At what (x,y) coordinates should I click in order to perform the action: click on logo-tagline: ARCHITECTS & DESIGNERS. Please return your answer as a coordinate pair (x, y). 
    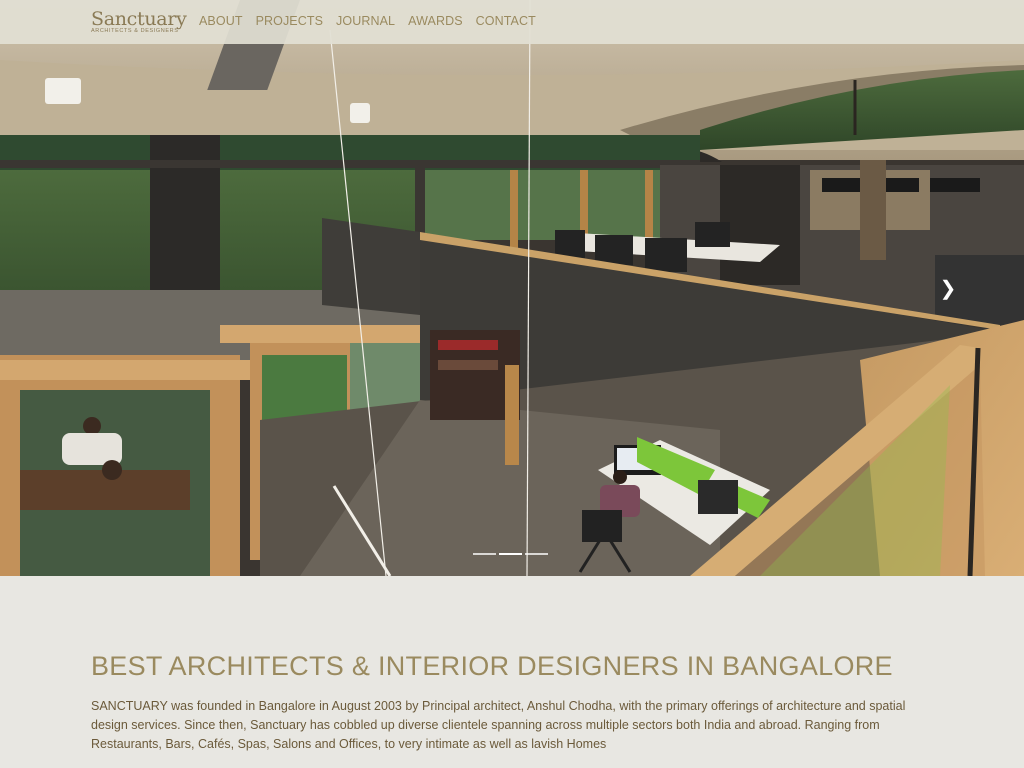
    Looking at the image, I should click on (135, 31).